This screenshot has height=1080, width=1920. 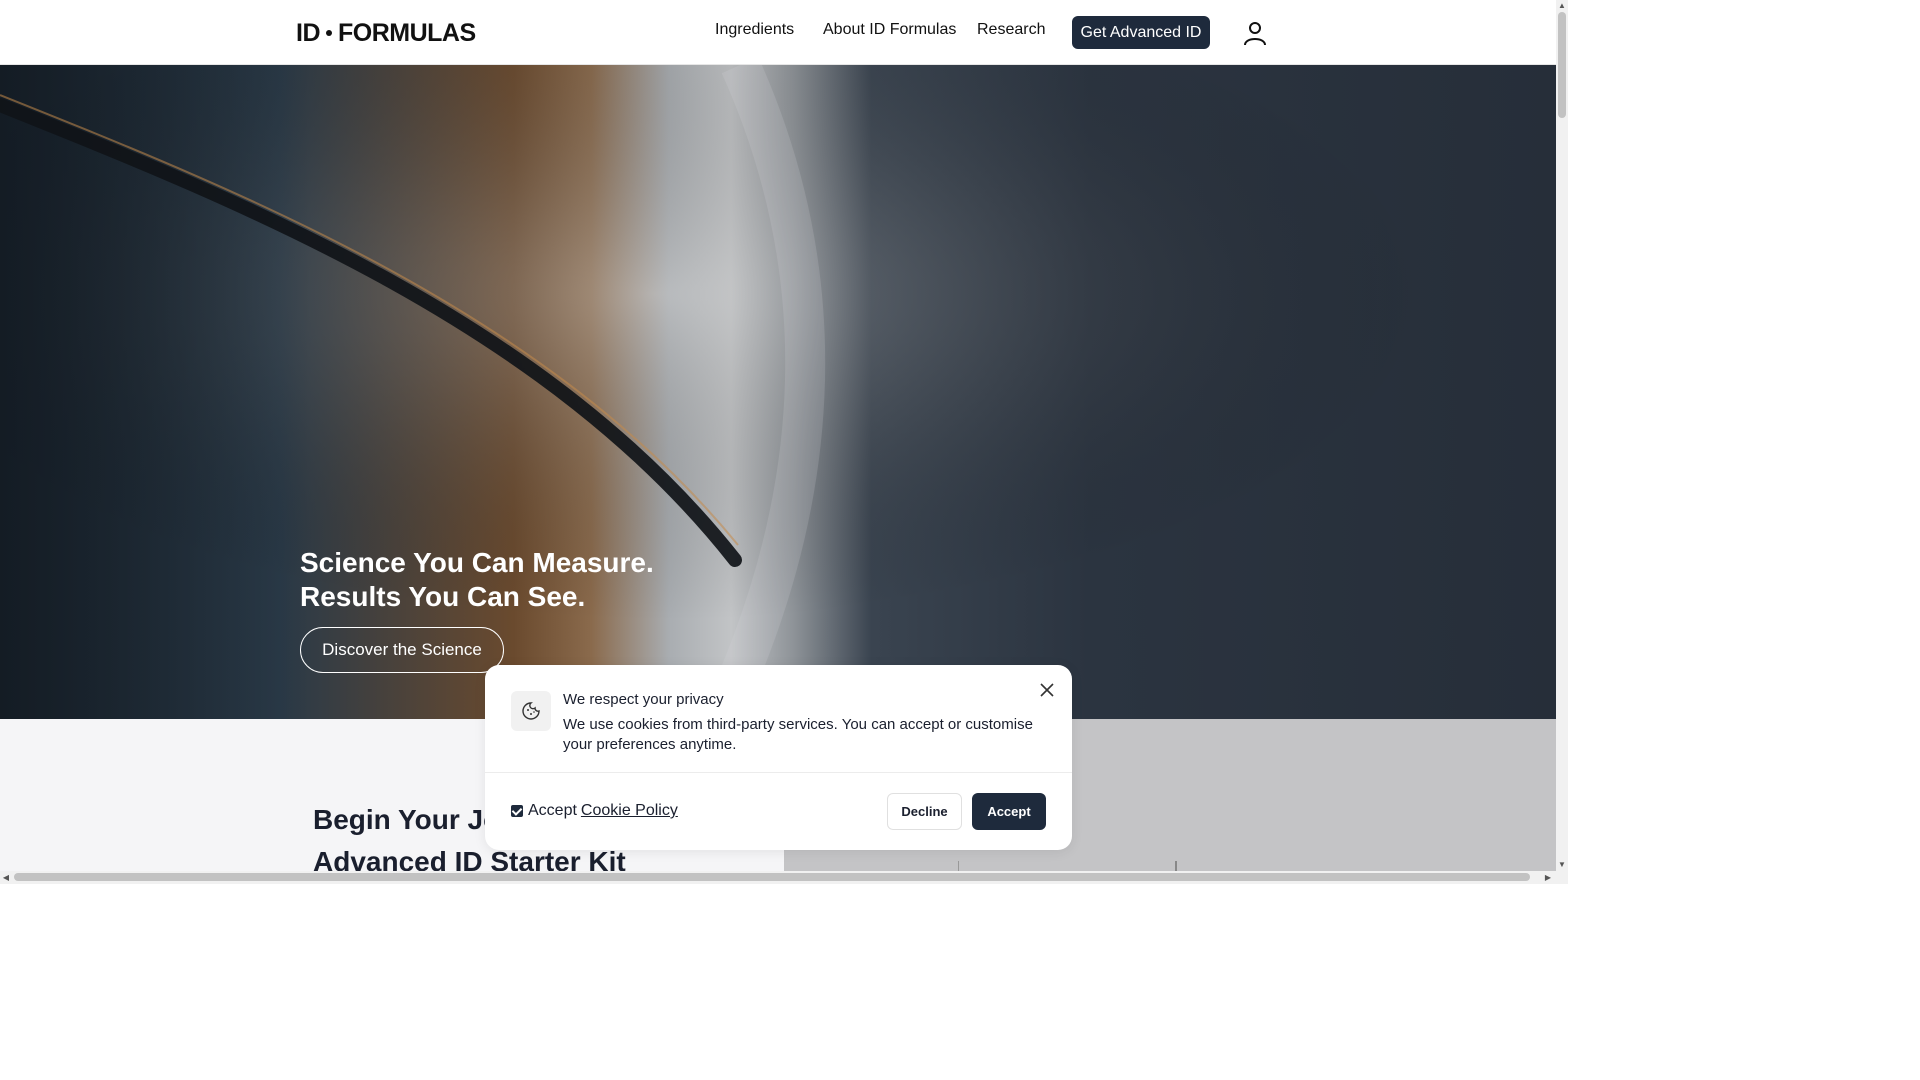 I want to click on hero-headline-line2: Results You Can See., so click(x=443, y=596).